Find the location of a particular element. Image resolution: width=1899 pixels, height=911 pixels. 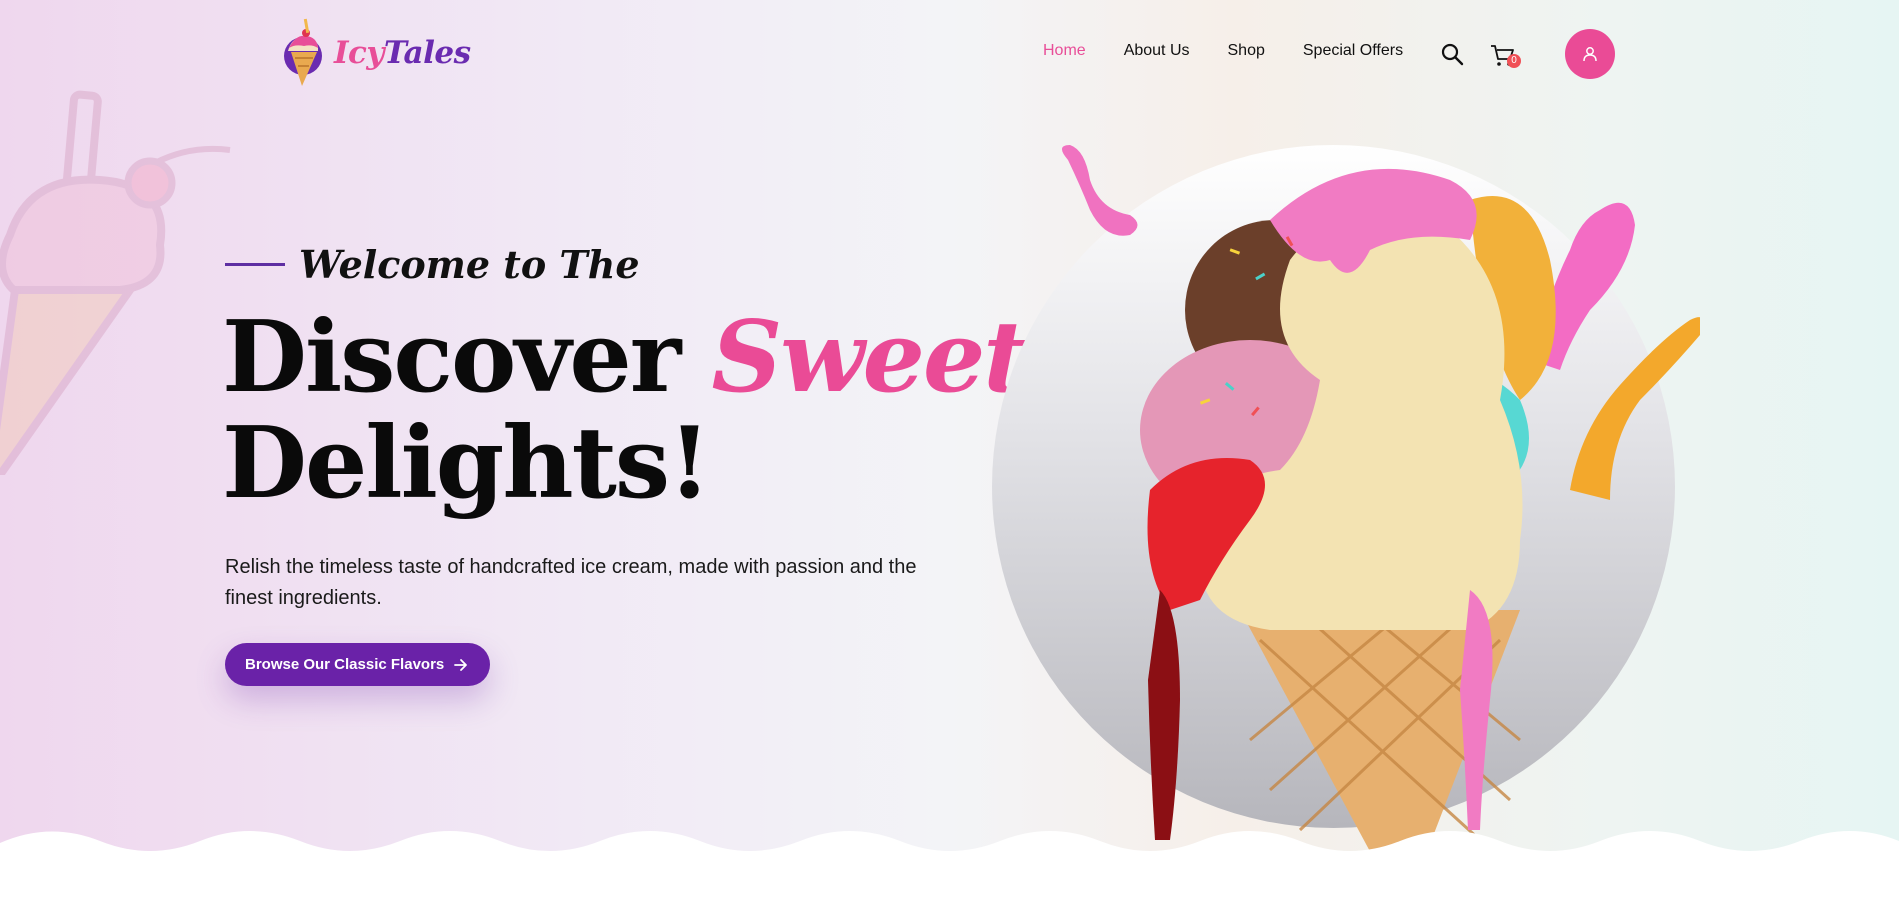

nav-item-about-us: About Us is located at coordinates (1157, 51).